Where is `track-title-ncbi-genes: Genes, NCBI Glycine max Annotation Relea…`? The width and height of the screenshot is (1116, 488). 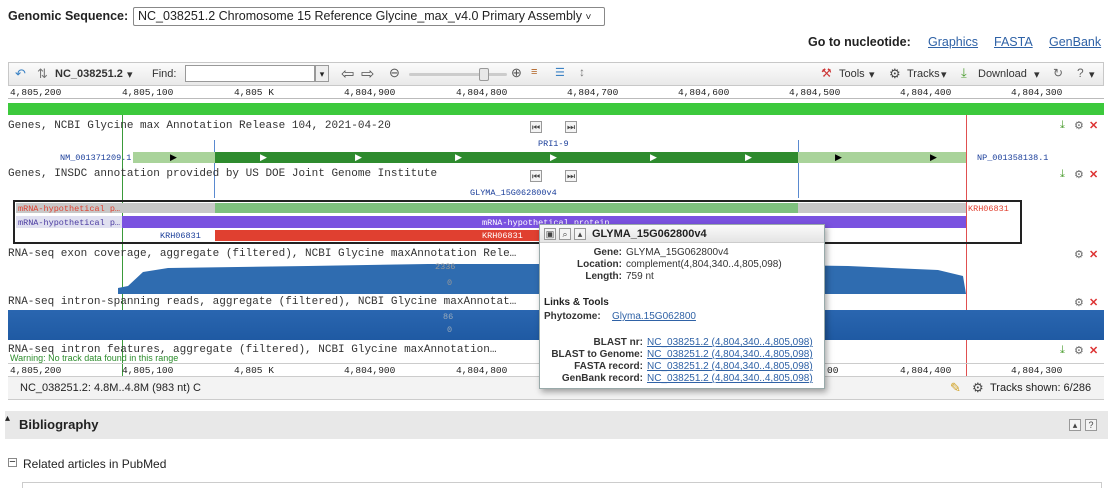 track-title-ncbi-genes: Genes, NCBI Glycine max Annotation Relea… is located at coordinates (199, 126).